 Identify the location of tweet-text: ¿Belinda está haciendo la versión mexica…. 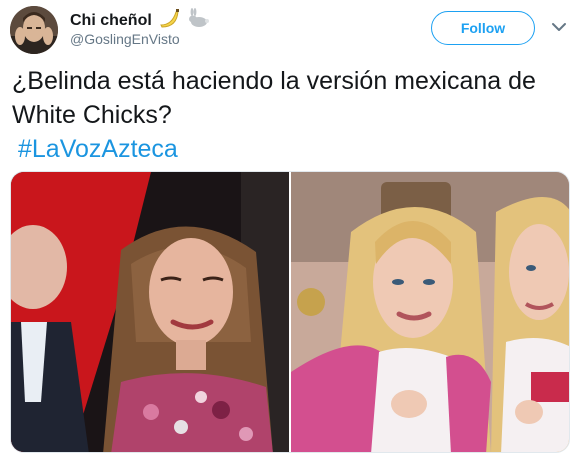
(274, 98).